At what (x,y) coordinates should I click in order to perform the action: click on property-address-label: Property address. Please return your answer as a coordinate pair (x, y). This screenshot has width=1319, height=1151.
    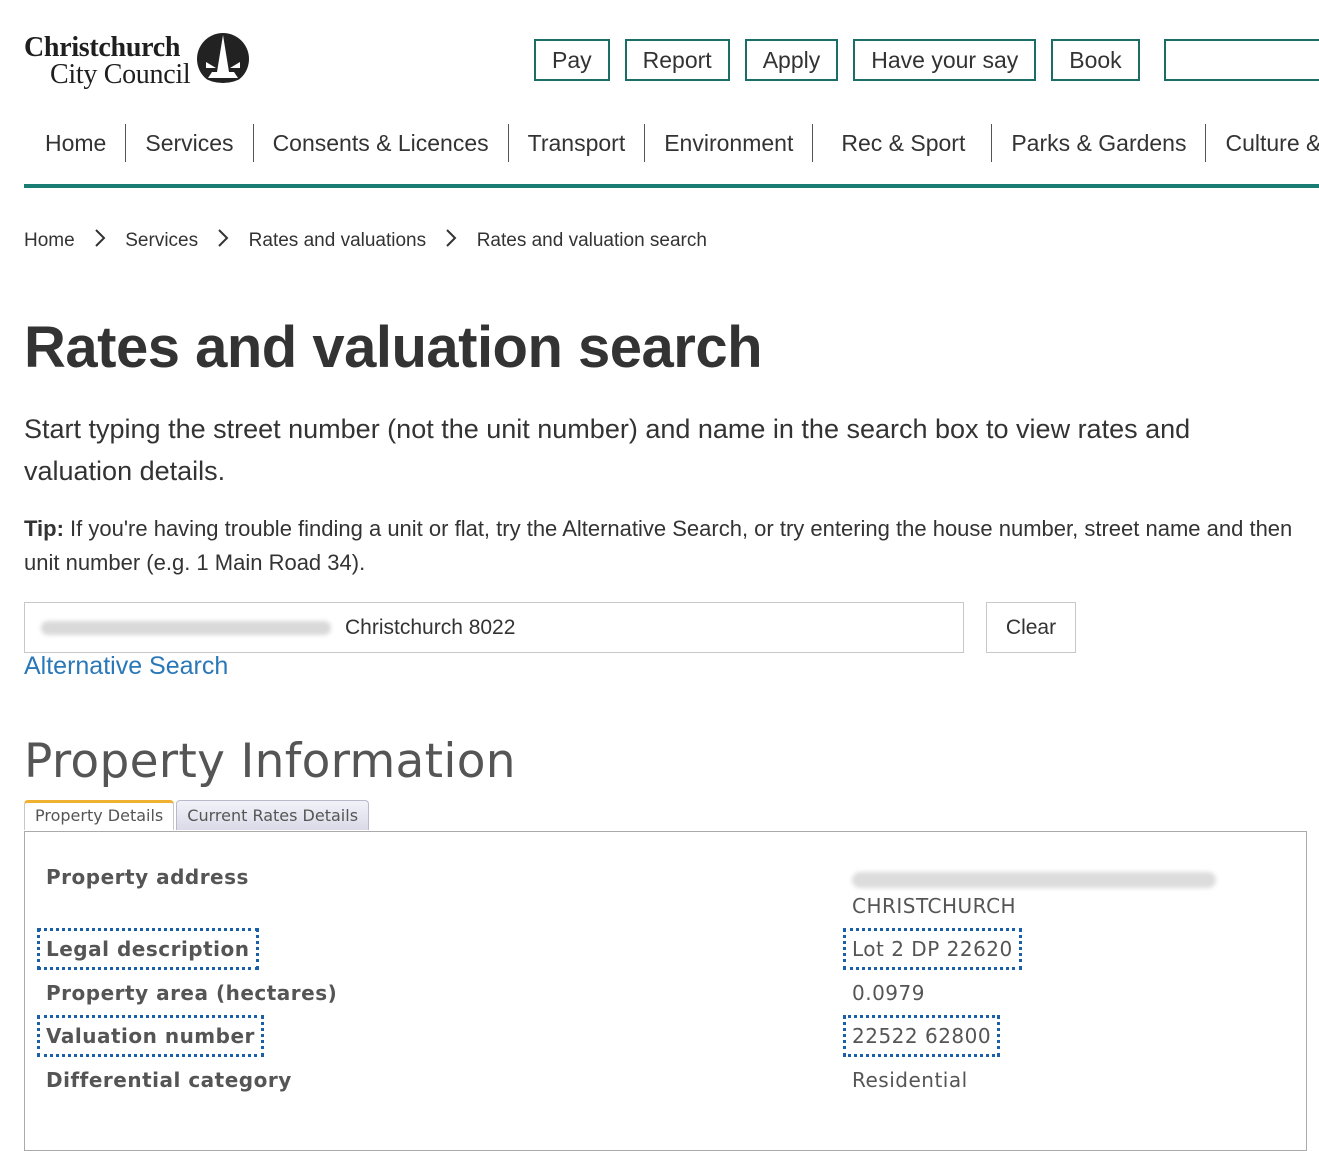
    Looking at the image, I should click on (147, 877).